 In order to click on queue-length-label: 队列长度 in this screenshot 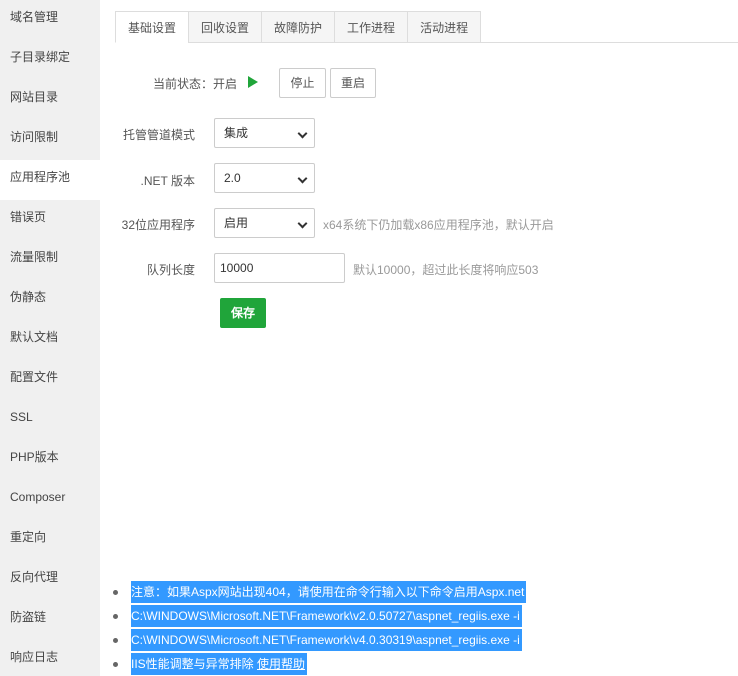, I will do `click(170, 270)`.